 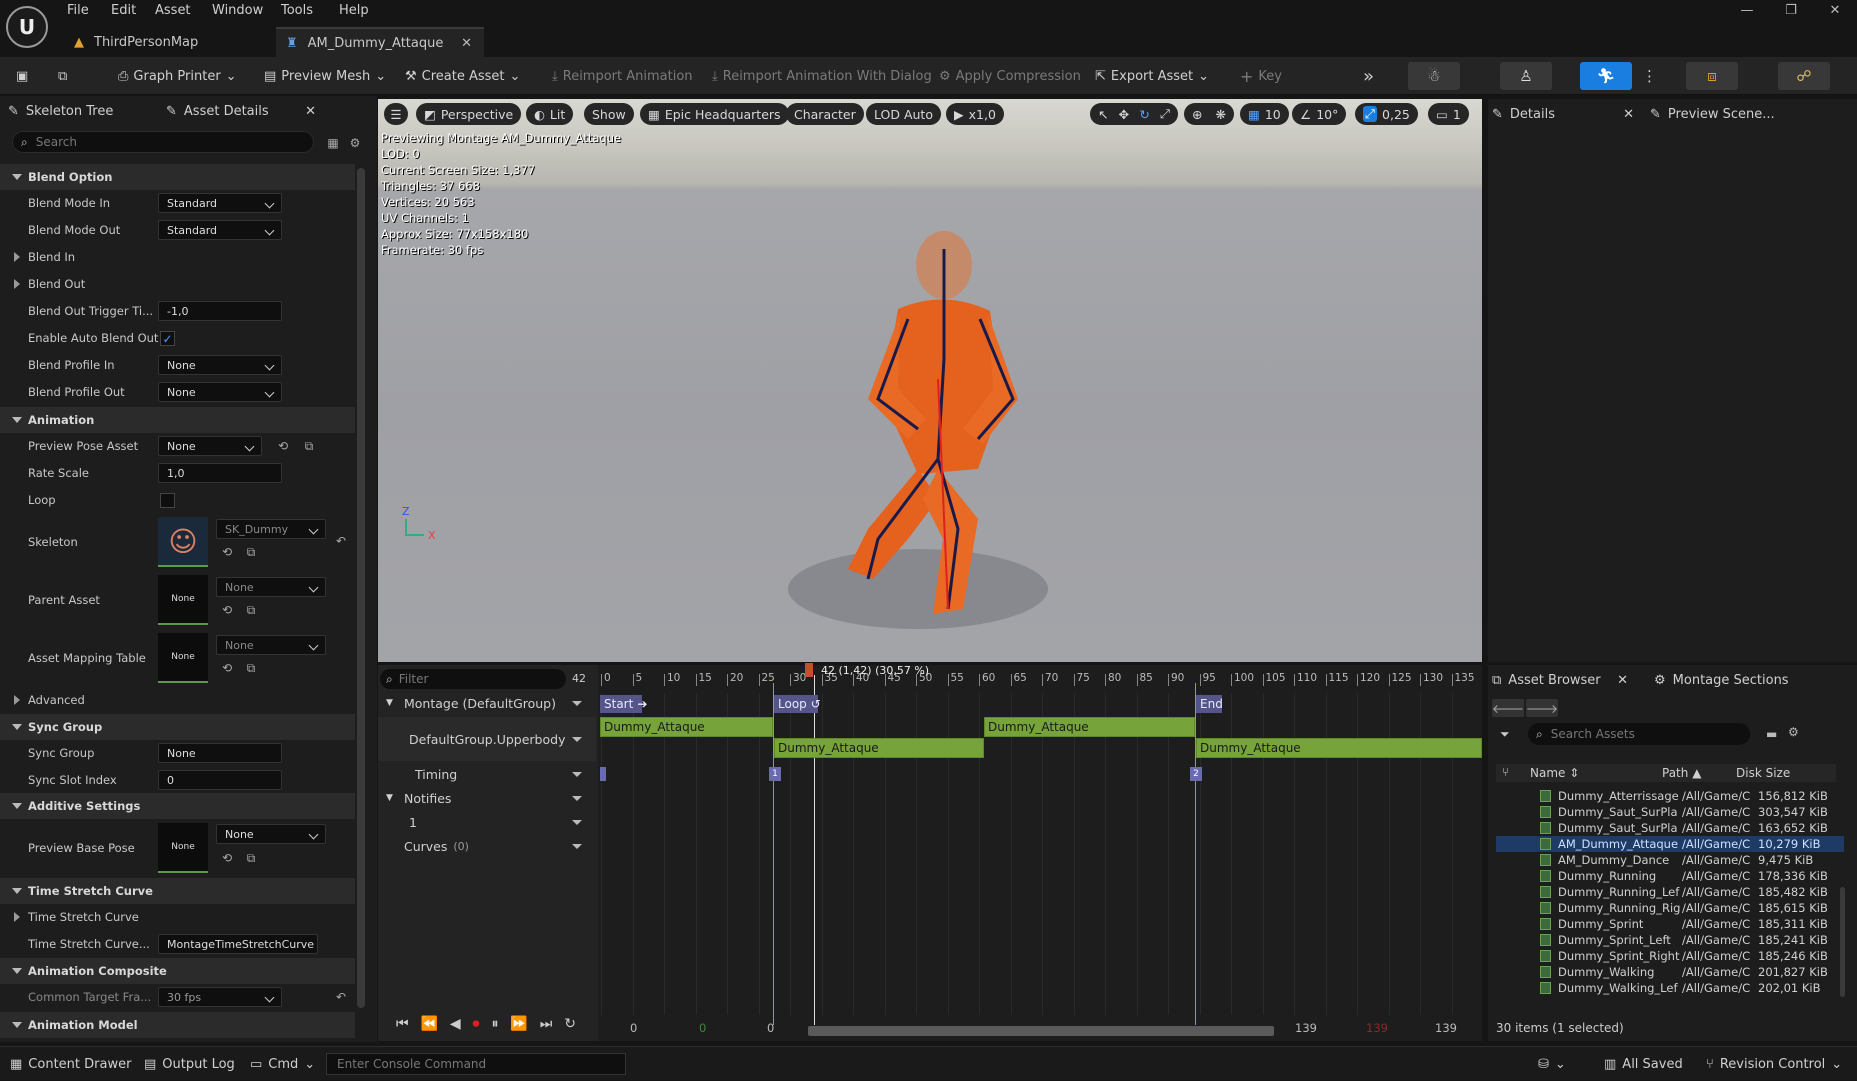 I want to click on play-reverse-icon: ◀, so click(x=455, y=1026).